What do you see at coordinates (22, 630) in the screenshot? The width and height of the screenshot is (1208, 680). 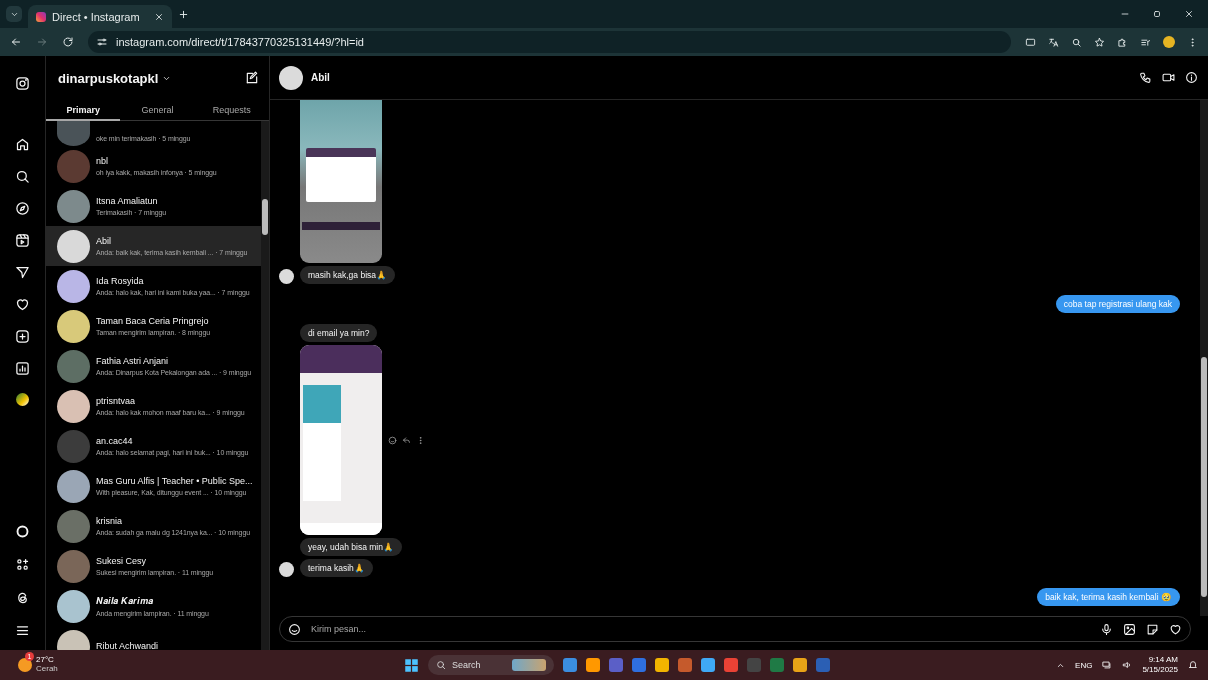 I see `menu-icon` at bounding box center [22, 630].